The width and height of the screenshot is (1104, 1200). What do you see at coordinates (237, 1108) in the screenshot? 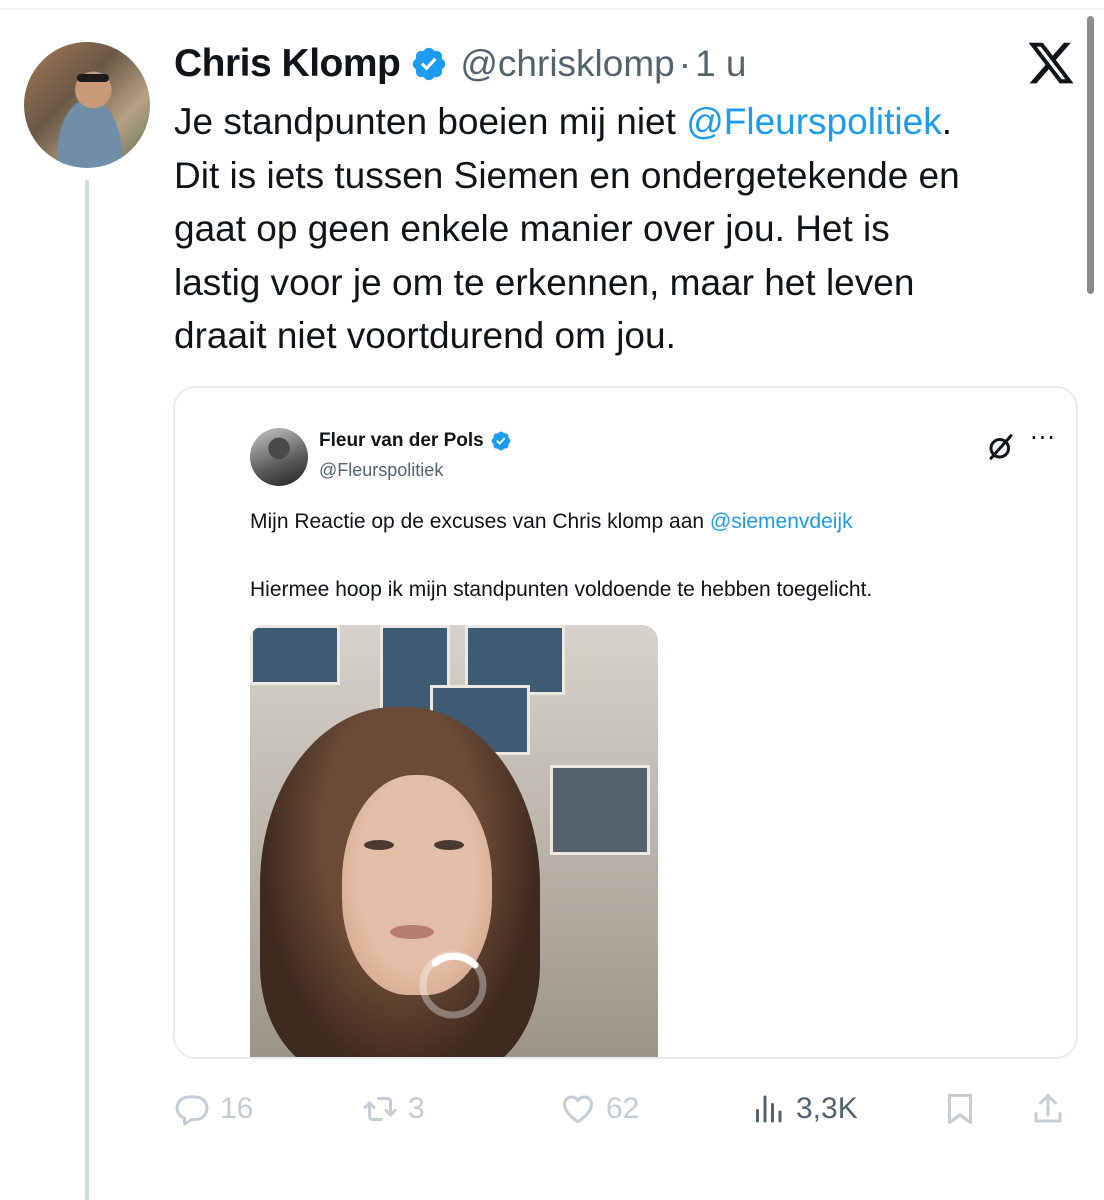
I see `reply-count: 16` at bounding box center [237, 1108].